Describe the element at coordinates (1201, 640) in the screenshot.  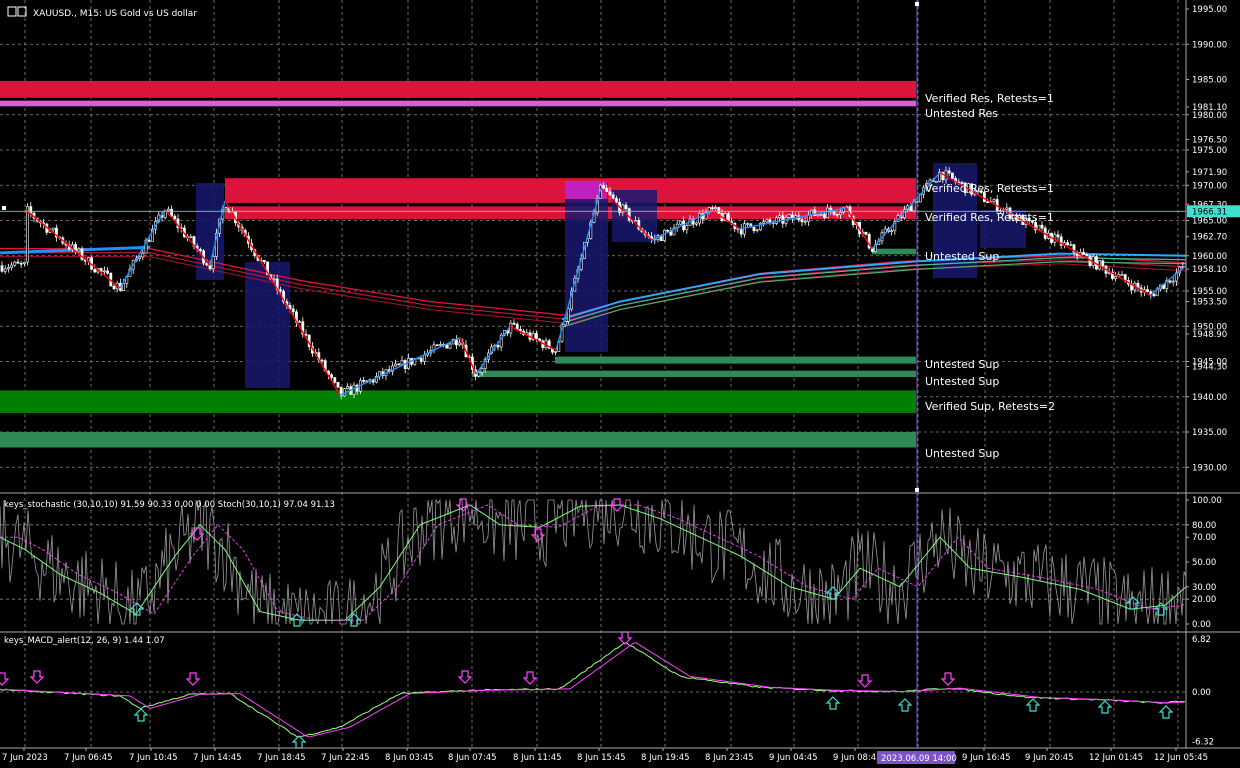
I see `macd-axis-label: 6.82` at that location.